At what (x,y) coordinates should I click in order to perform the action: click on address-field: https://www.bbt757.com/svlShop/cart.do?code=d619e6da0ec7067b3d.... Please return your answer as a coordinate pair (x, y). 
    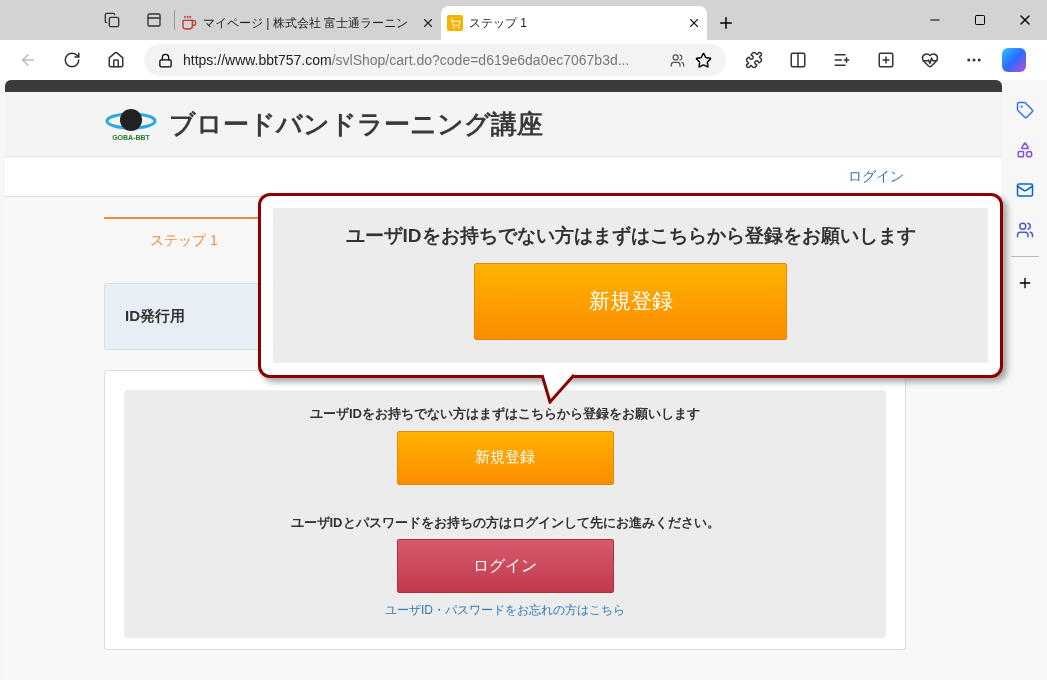
    Looking at the image, I should click on (435, 60).